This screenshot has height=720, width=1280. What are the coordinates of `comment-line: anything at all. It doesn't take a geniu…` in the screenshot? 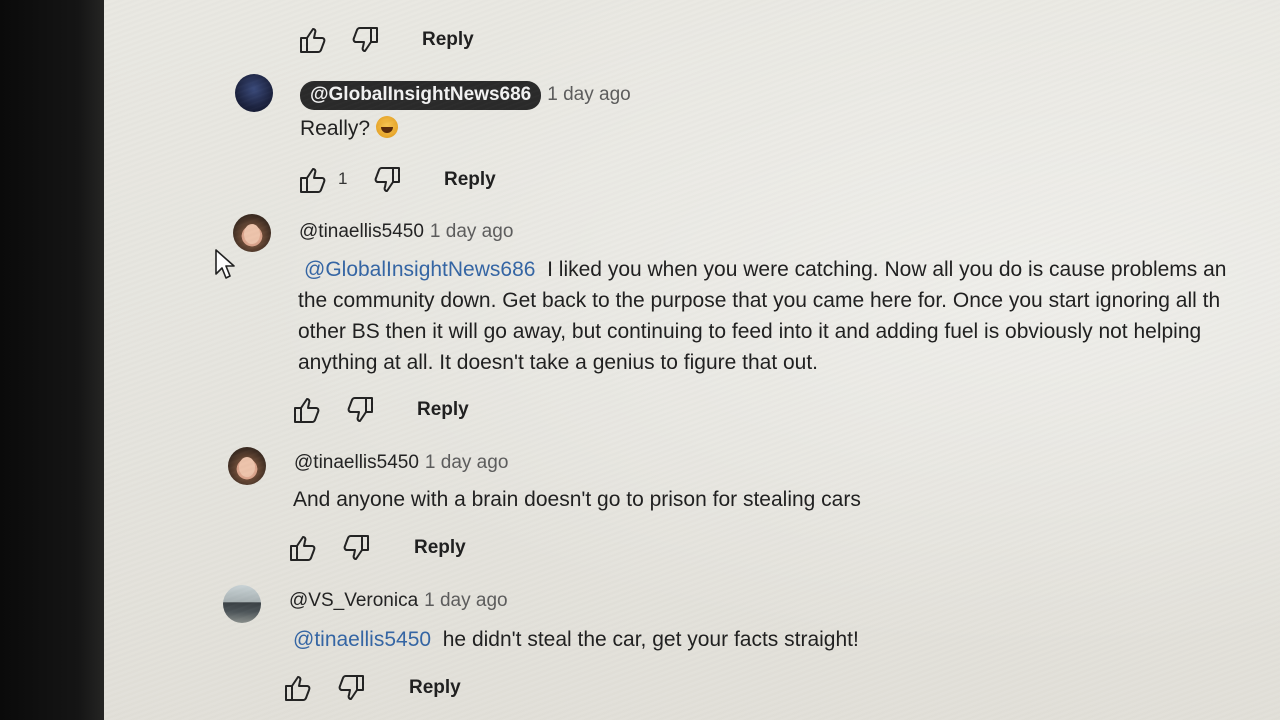 It's located at (558, 362).